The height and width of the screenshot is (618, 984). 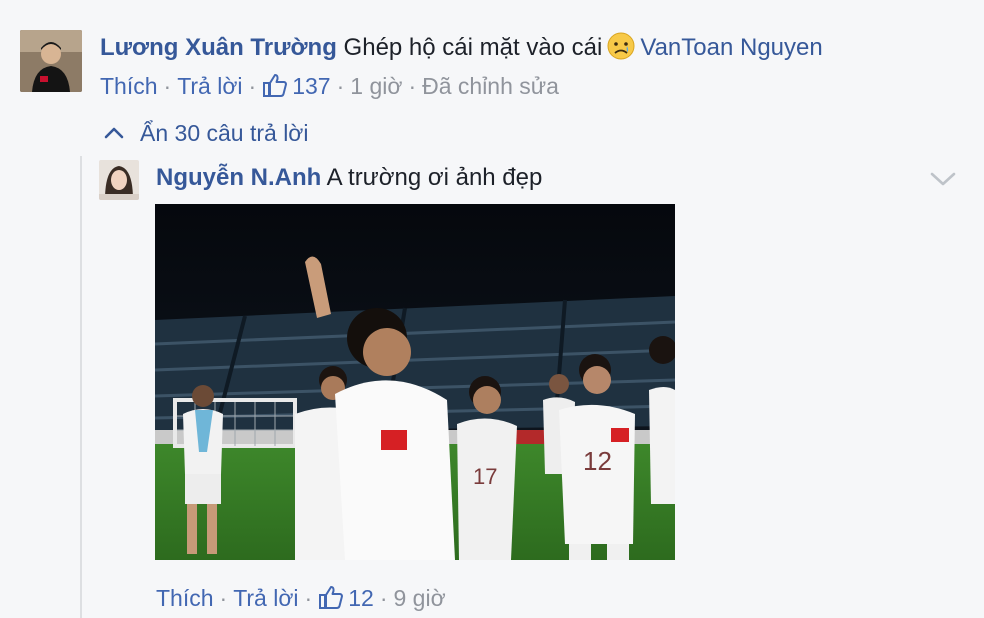 What do you see at coordinates (238, 177) in the screenshot?
I see `reply-author-link: Nguyễn N.Anh` at bounding box center [238, 177].